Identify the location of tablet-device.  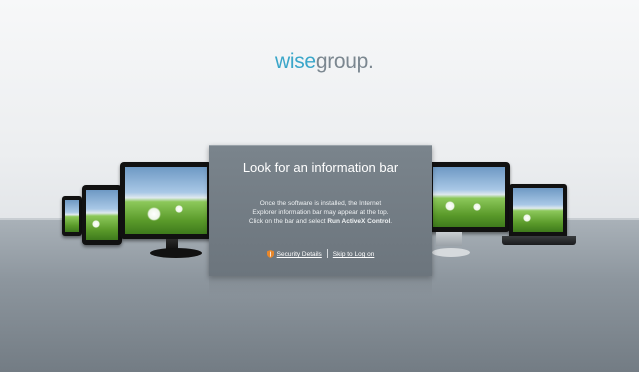
(102, 215).